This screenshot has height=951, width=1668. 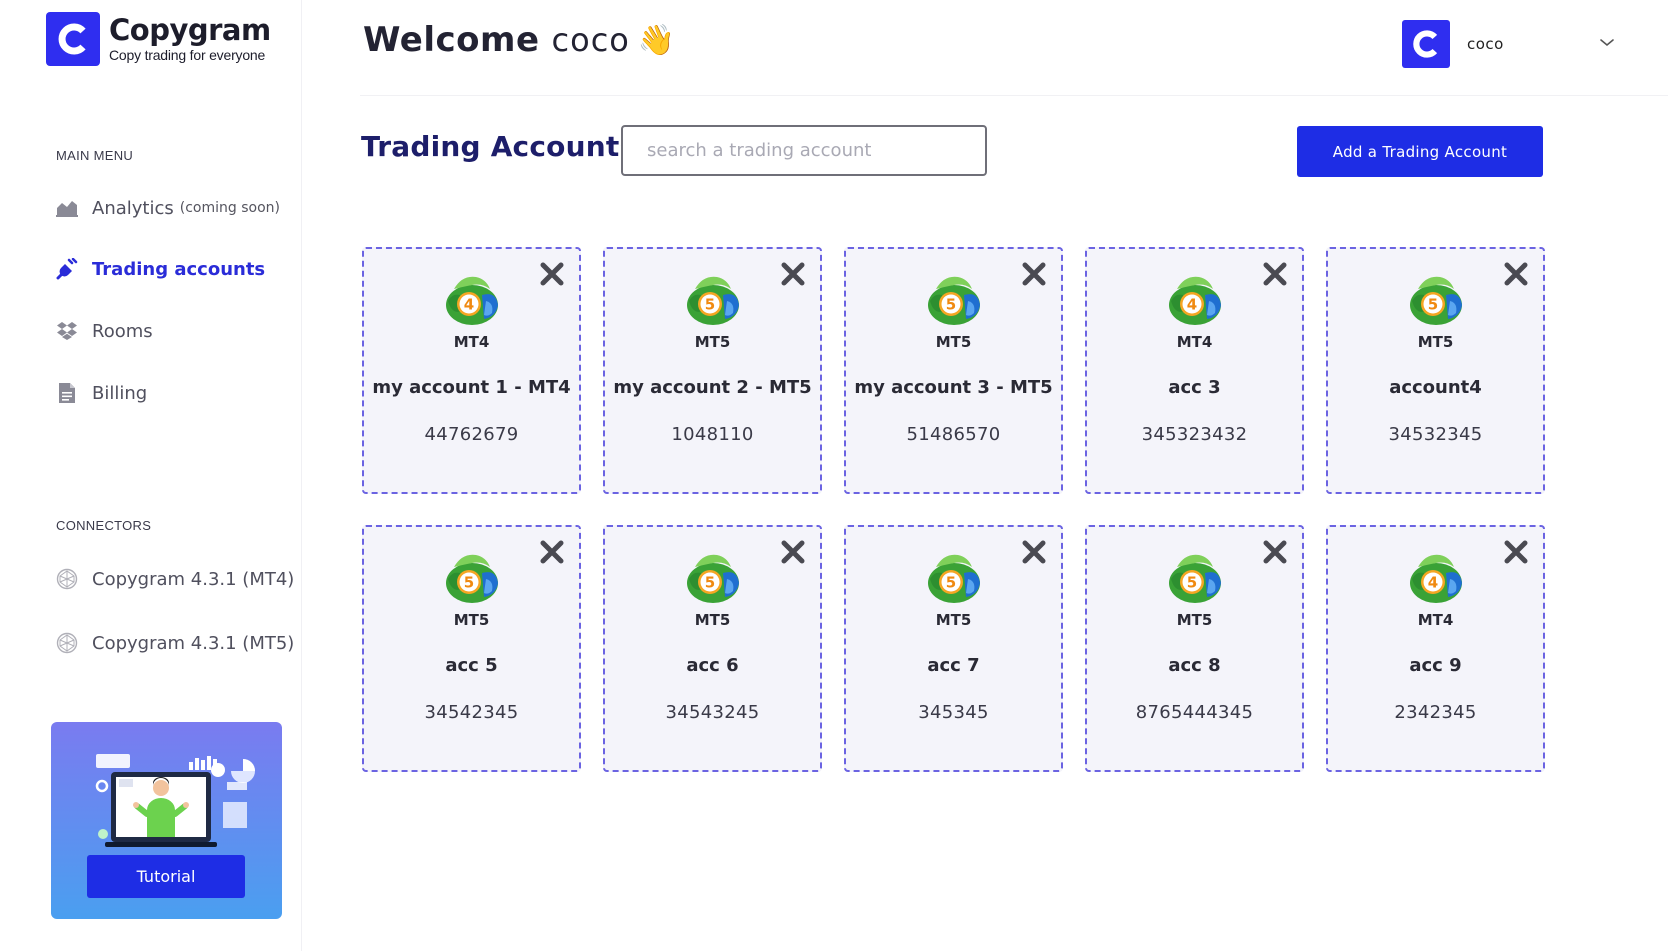 What do you see at coordinates (804, 150) in the screenshot?
I see `search-input` at bounding box center [804, 150].